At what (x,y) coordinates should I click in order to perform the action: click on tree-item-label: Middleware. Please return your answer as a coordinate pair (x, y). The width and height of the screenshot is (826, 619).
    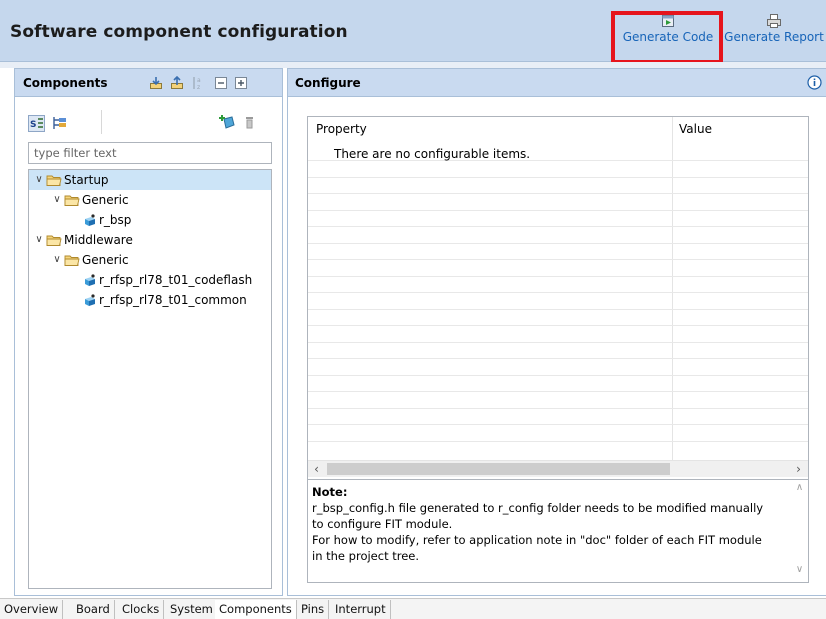
    Looking at the image, I should click on (98, 240).